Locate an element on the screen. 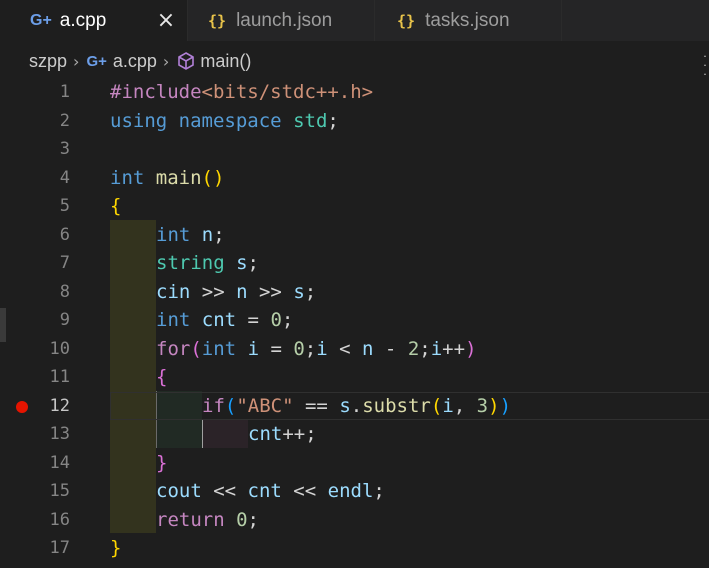  breakpoint-icon is located at coordinates (22, 406).